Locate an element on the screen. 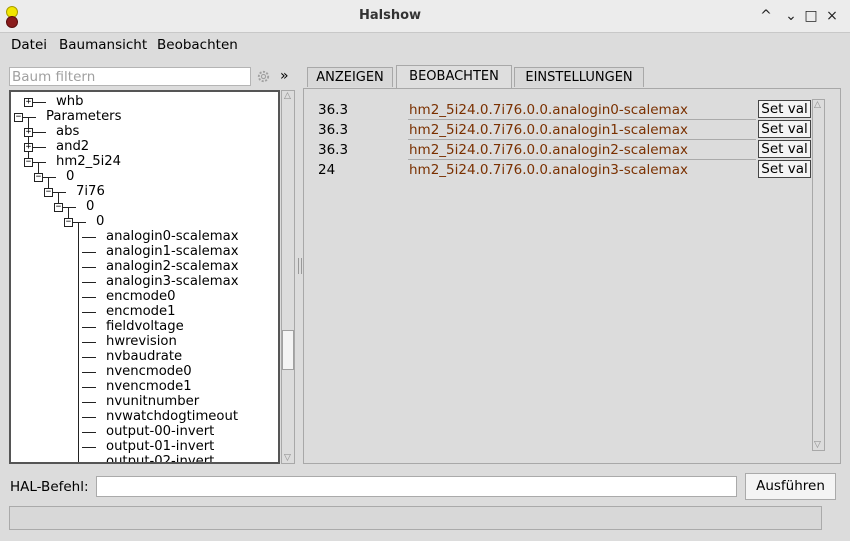 The width and height of the screenshot is (850, 541). menu-beobachten: Beobachten is located at coordinates (197, 45).